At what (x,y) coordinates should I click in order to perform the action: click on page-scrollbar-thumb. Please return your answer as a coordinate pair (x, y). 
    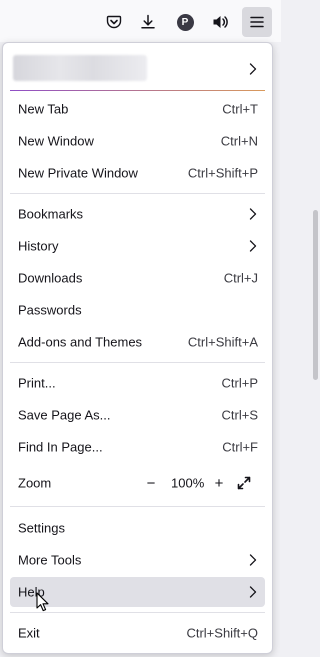
    Looking at the image, I should click on (315, 295).